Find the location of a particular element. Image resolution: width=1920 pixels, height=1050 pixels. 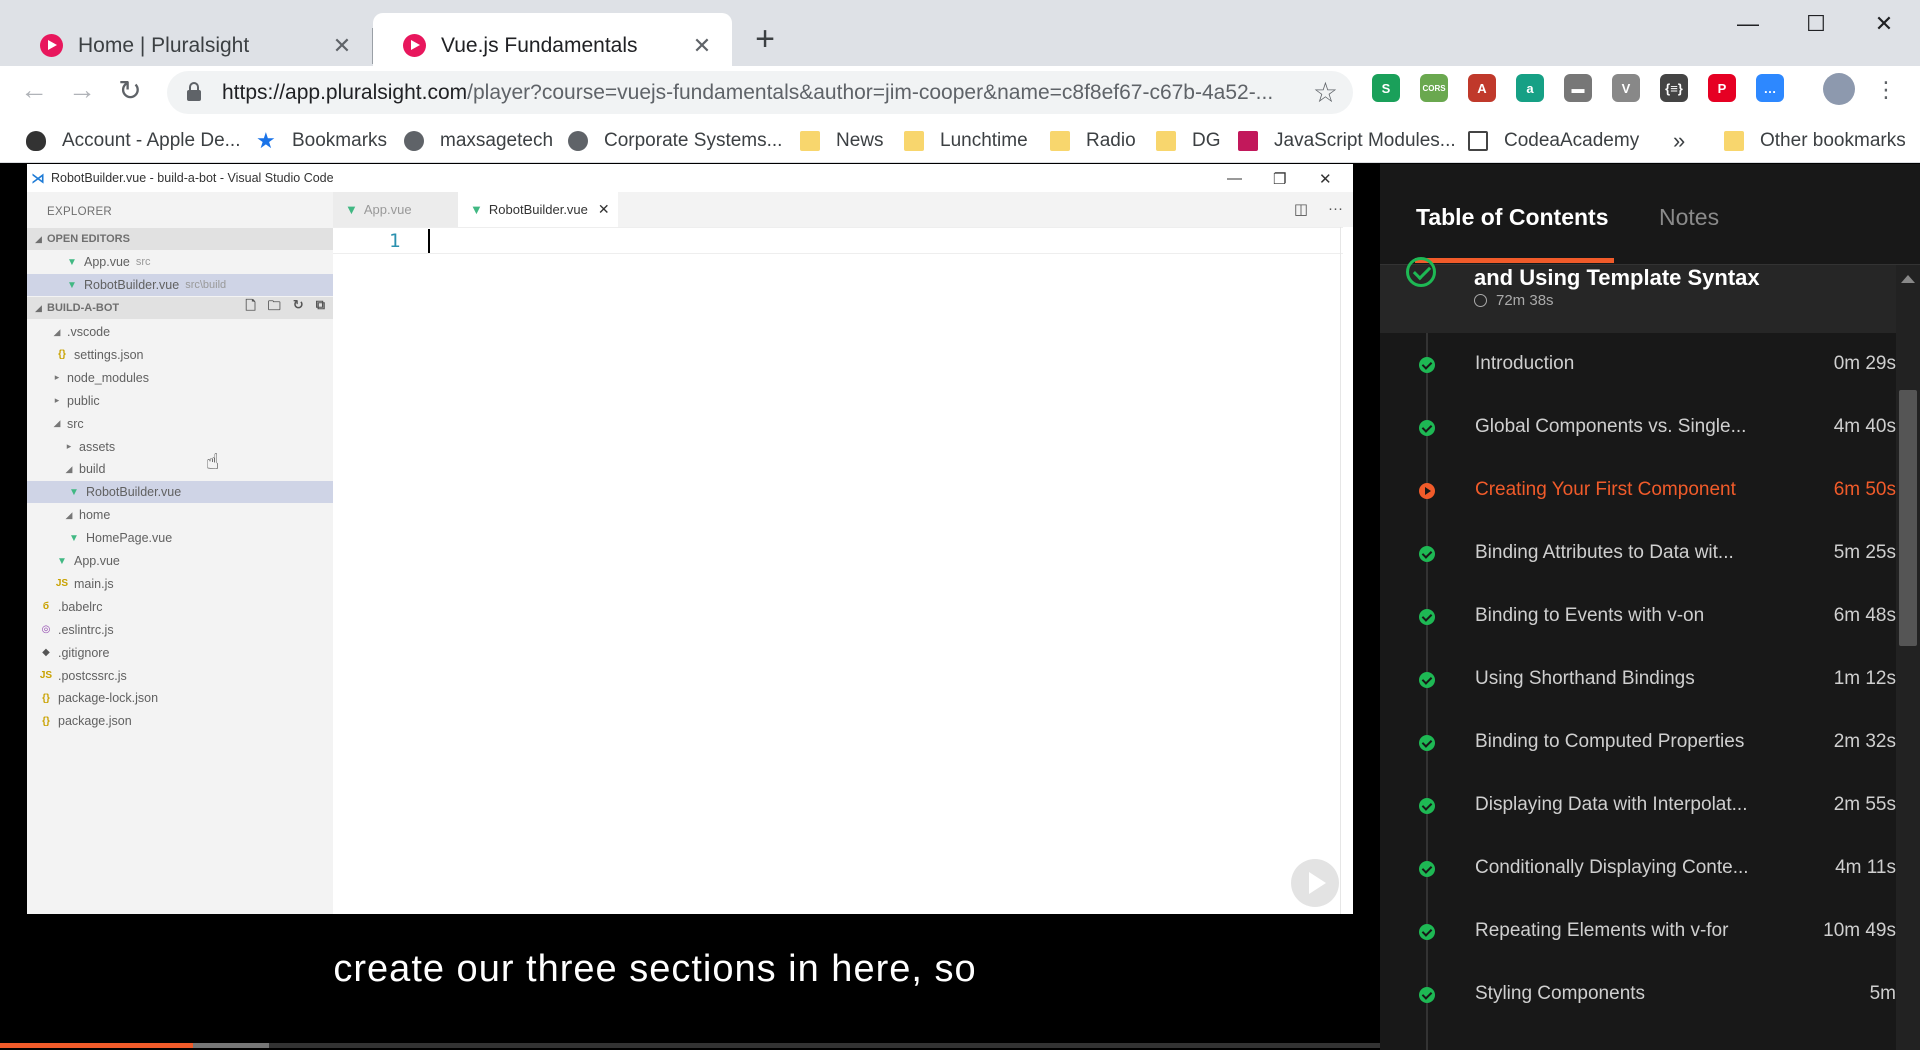

folder-icon is located at coordinates (810, 141).